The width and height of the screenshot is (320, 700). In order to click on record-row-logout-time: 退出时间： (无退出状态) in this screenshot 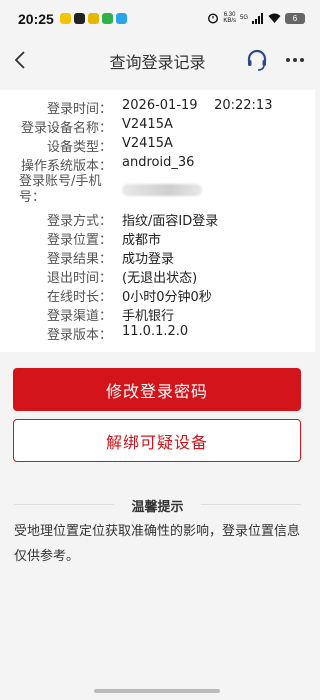, I will do `click(157, 276)`.